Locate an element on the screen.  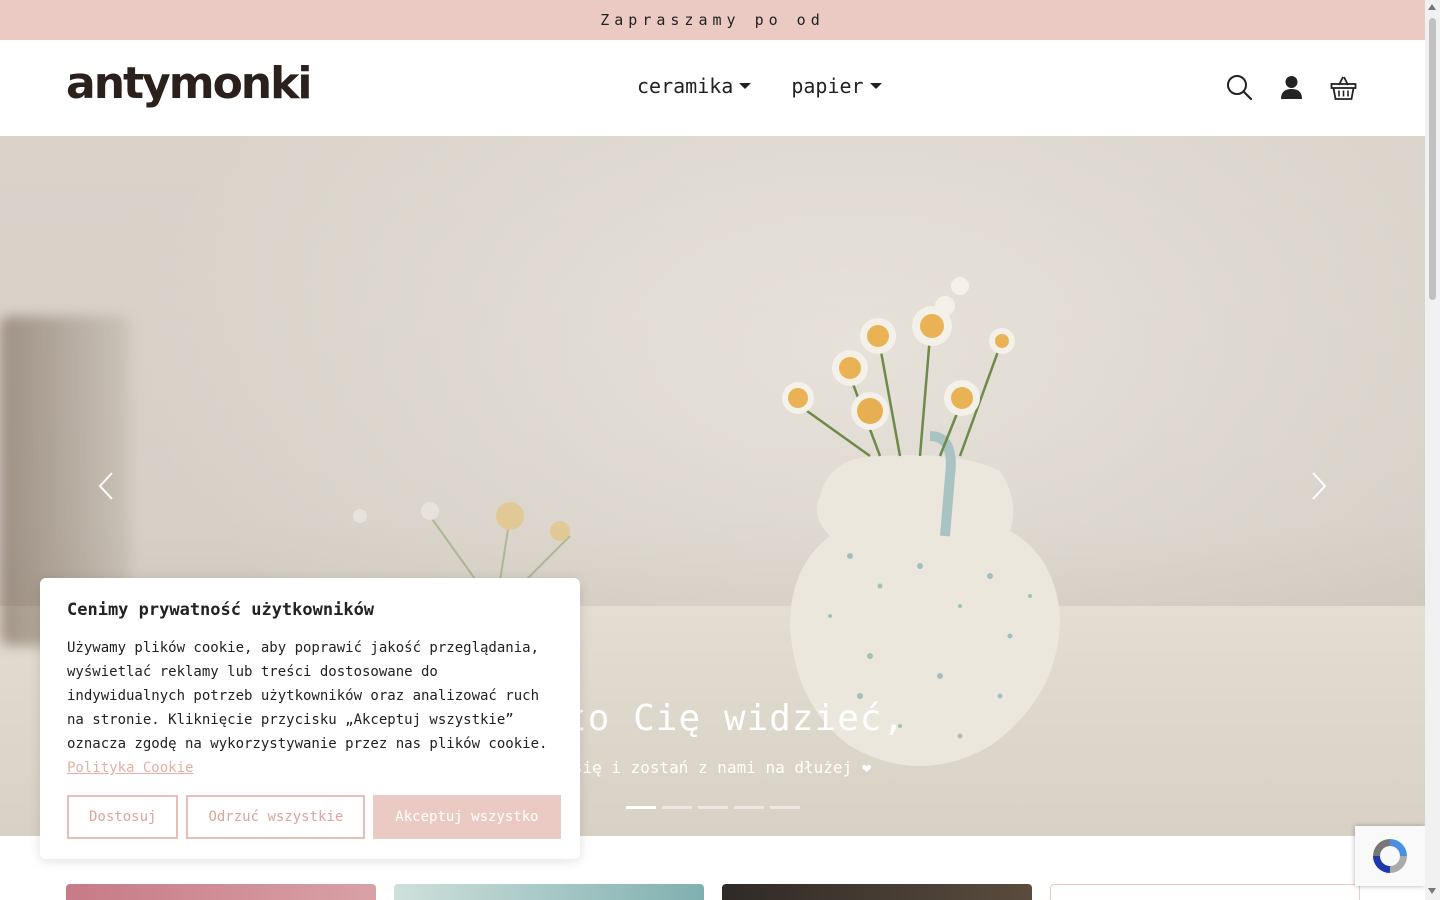
customize-button: Dostosuj is located at coordinates (123, 817).